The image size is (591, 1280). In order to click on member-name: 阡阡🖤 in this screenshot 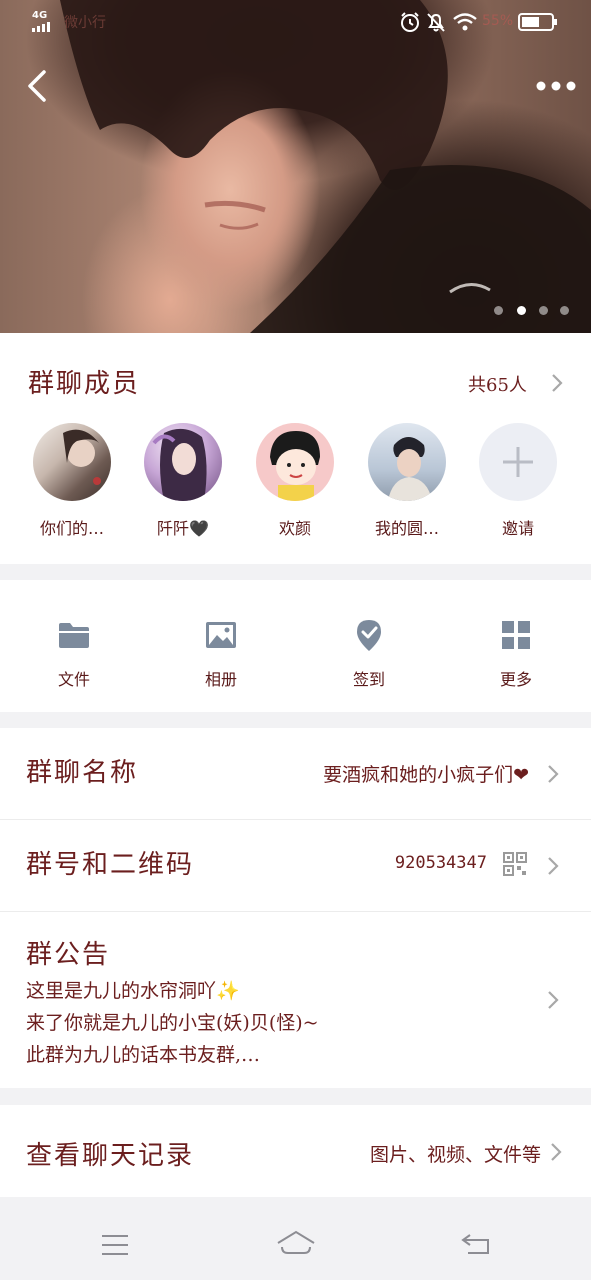, I will do `click(183, 528)`.